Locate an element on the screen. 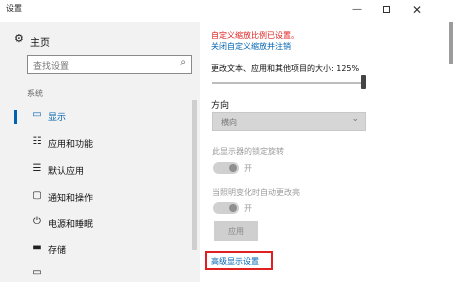  sidebar-item-apps: ☷ 应用和功能 is located at coordinates (96, 144).